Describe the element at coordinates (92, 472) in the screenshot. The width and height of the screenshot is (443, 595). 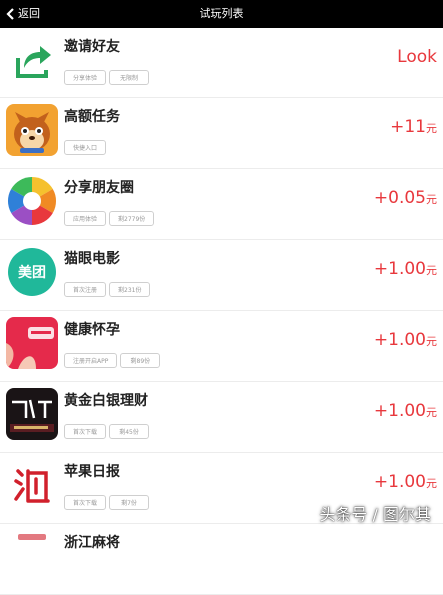
I see `task-name: 苹果日报` at that location.